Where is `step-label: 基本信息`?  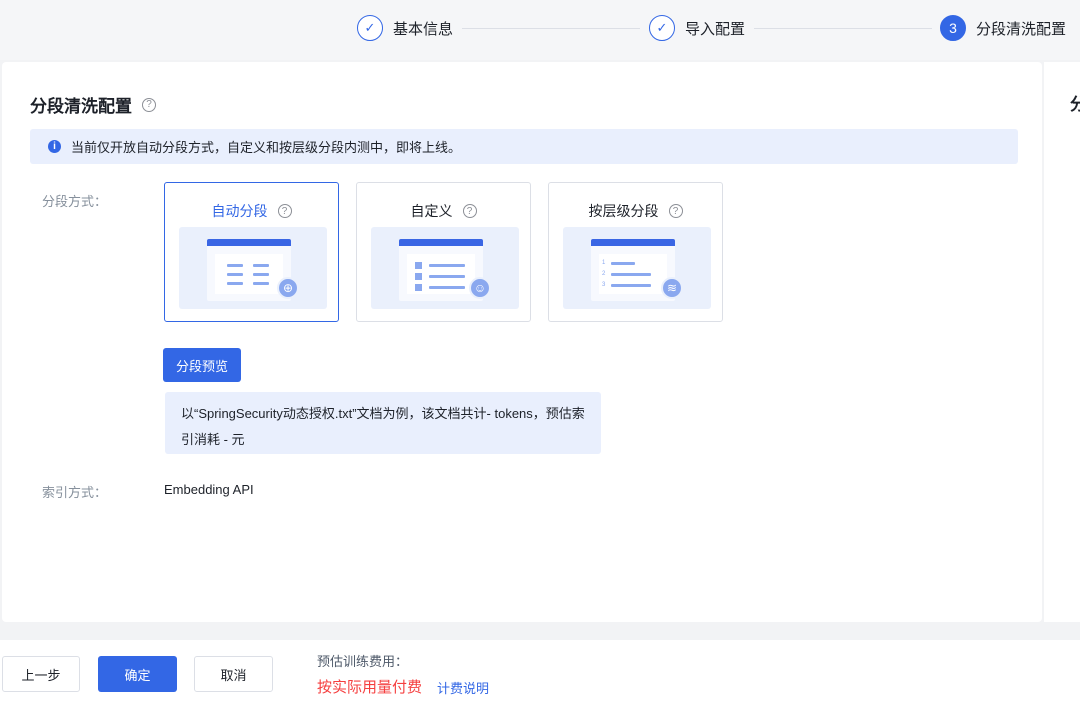 step-label: 基本信息 is located at coordinates (423, 29).